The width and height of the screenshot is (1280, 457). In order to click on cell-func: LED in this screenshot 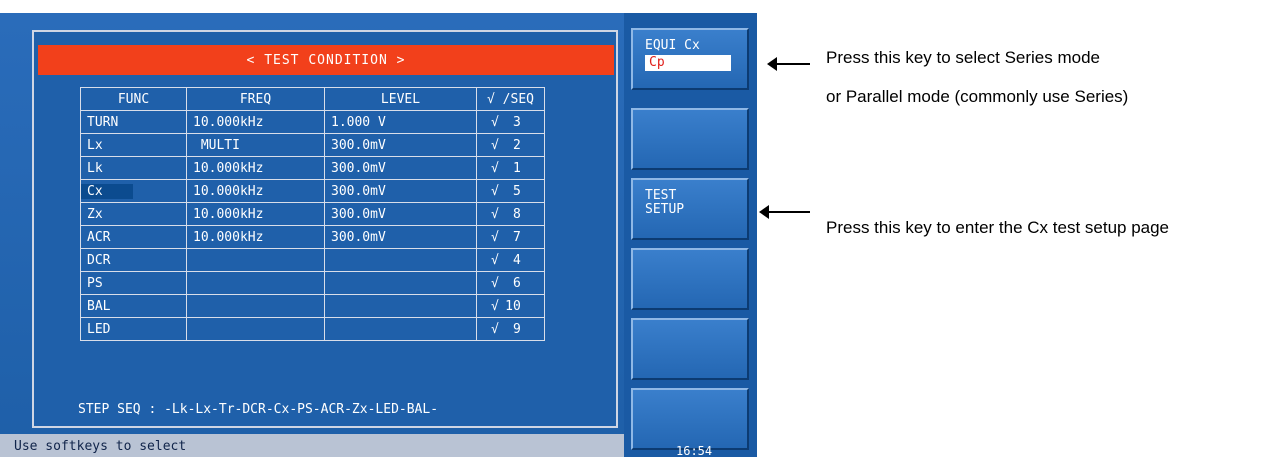, I will do `click(133, 329)`.